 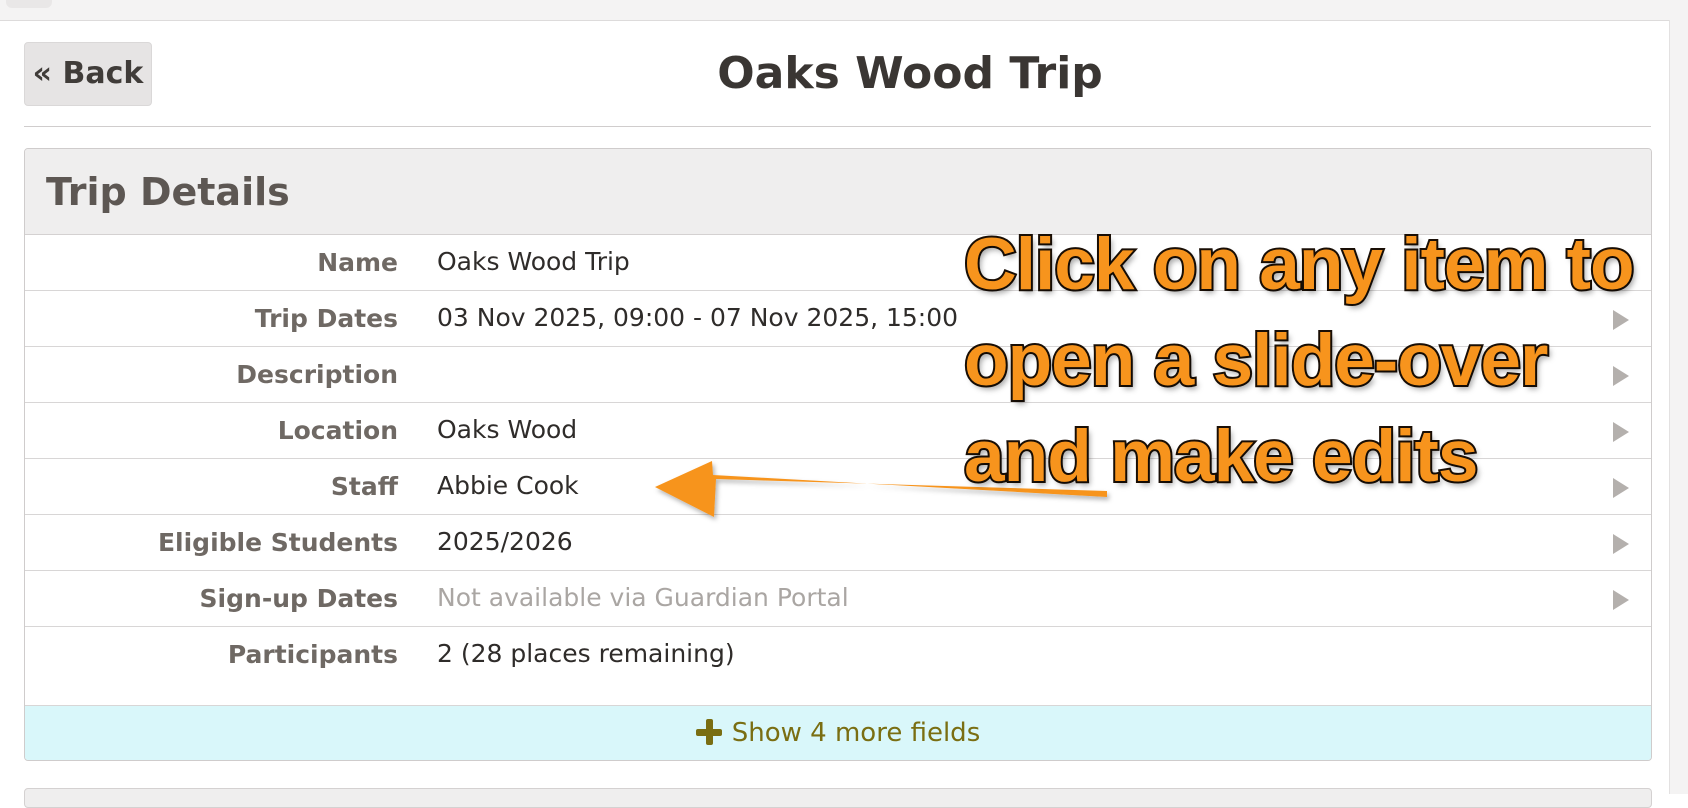 What do you see at coordinates (364, 486) in the screenshot?
I see `field-label: Staff` at bounding box center [364, 486].